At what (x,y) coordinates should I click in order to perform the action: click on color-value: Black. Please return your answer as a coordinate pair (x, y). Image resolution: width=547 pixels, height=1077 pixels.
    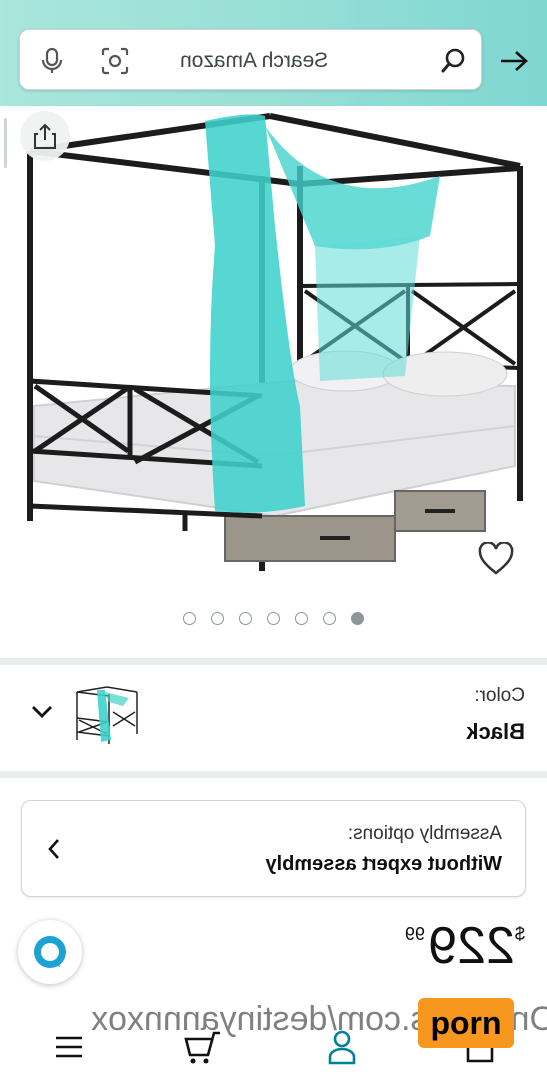
    Looking at the image, I should click on (495, 731).